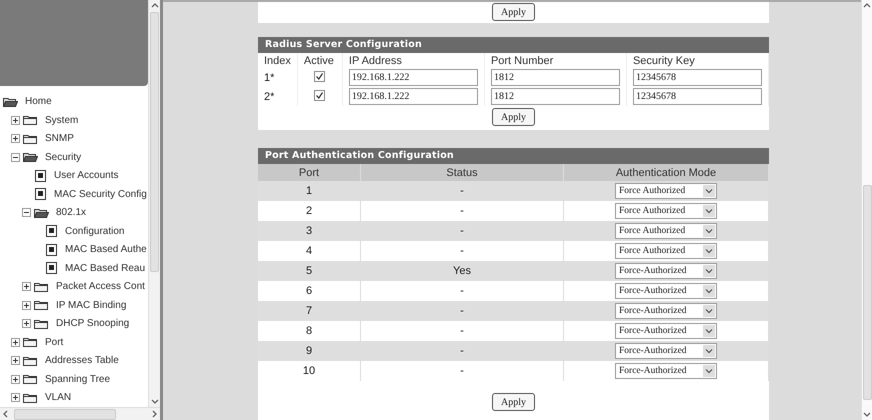 This screenshot has height=420, width=872. What do you see at coordinates (54, 342) in the screenshot?
I see `tree-item: Port` at bounding box center [54, 342].